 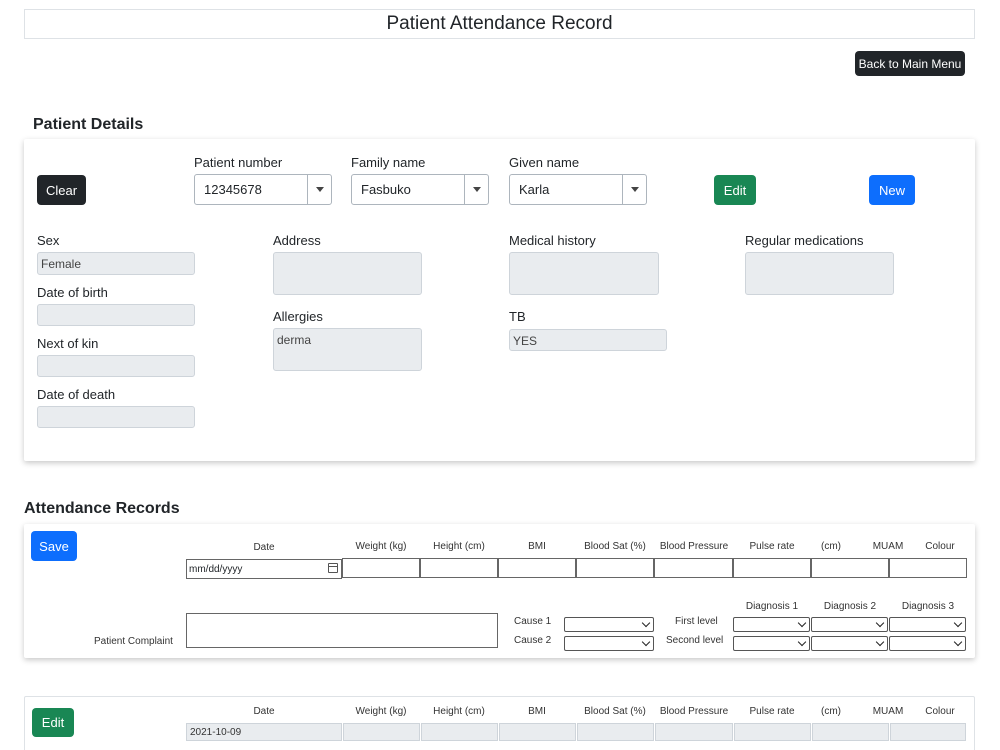 I want to click on first-level-label: First level, so click(x=696, y=621).